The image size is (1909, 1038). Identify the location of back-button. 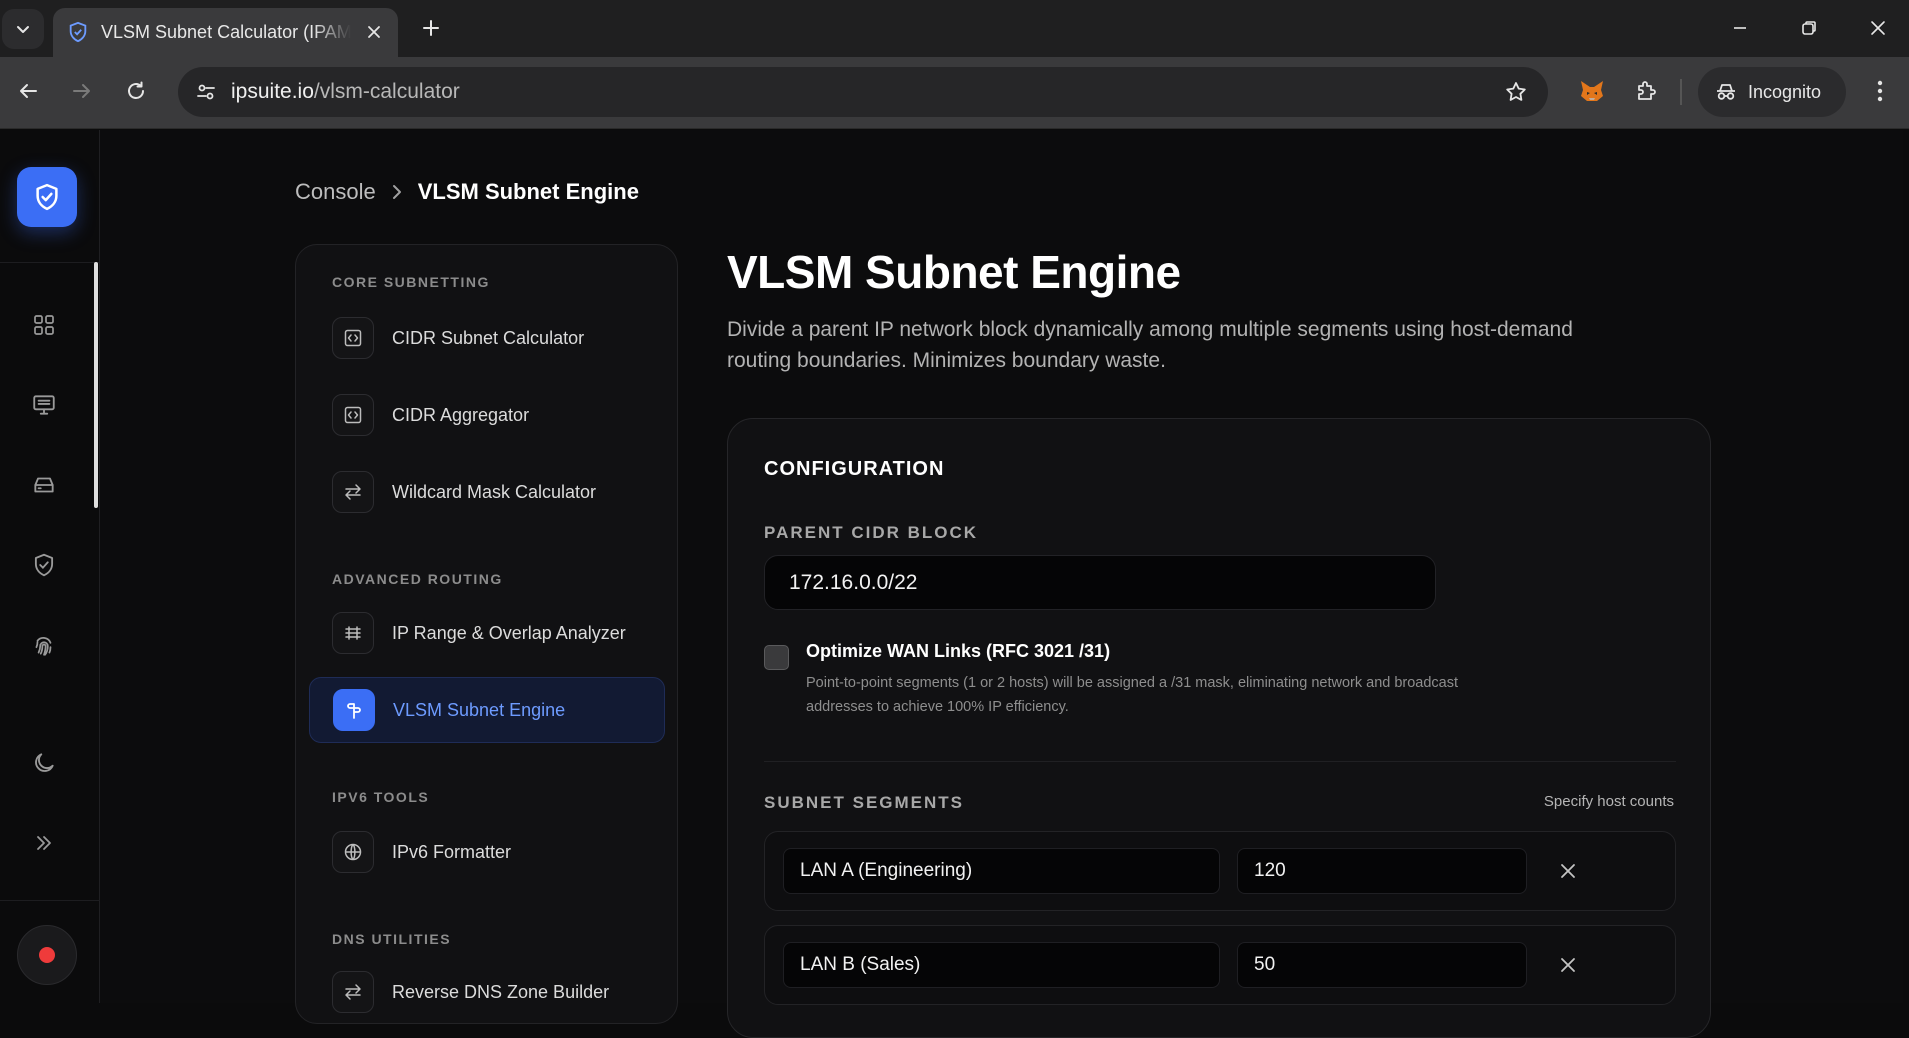
(28, 91).